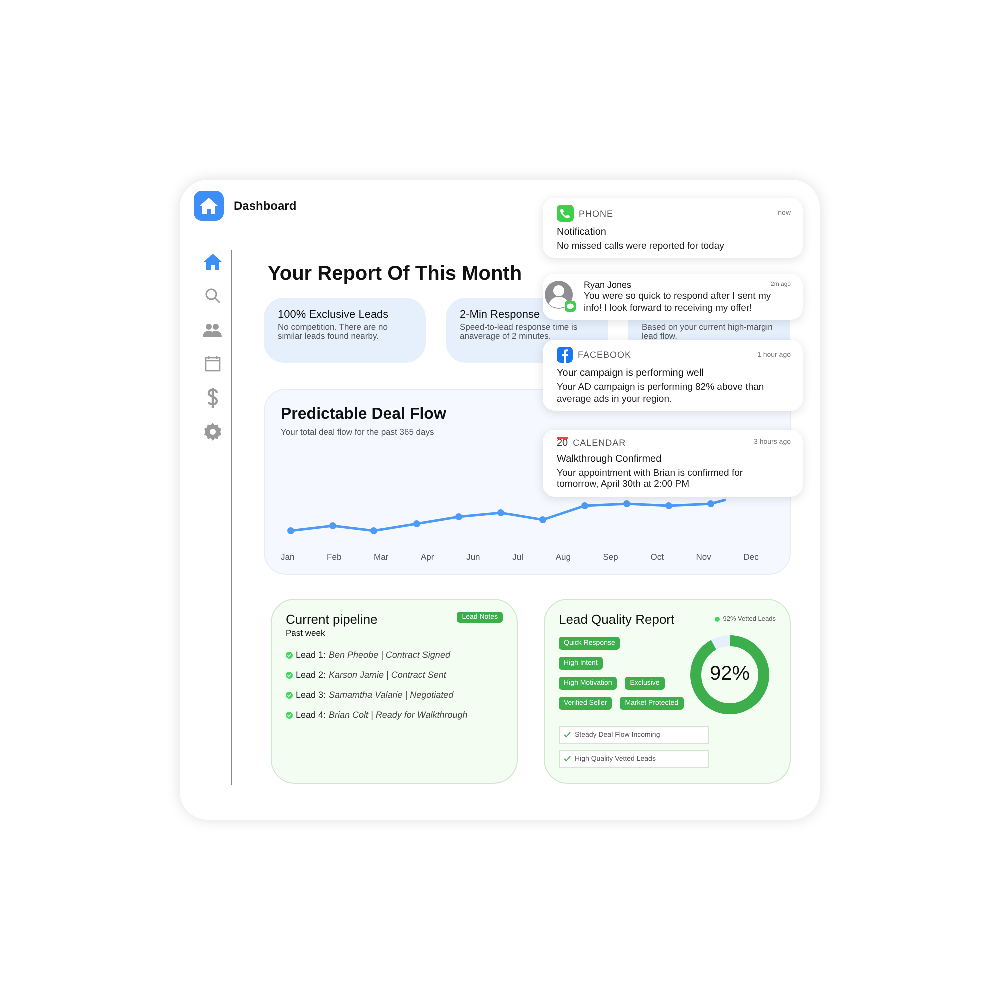  Describe the element at coordinates (565, 355) in the screenshot. I see `facebook-icon` at that location.